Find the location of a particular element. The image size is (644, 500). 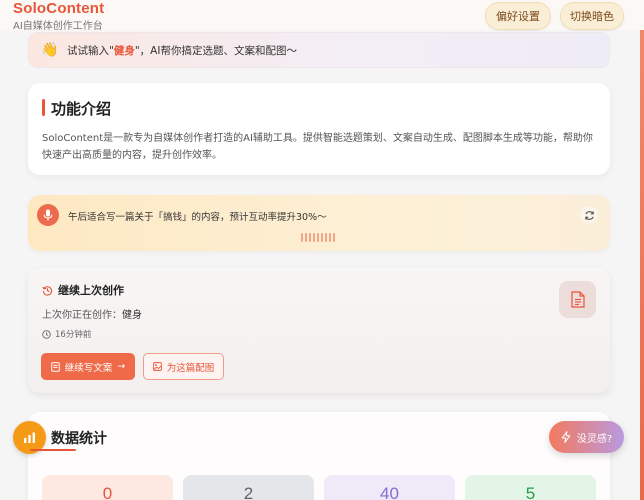

voice-tip-card: 午后适合写一篇关于「搞钱」的内容，预计互动率提升30%～ is located at coordinates (319, 223).